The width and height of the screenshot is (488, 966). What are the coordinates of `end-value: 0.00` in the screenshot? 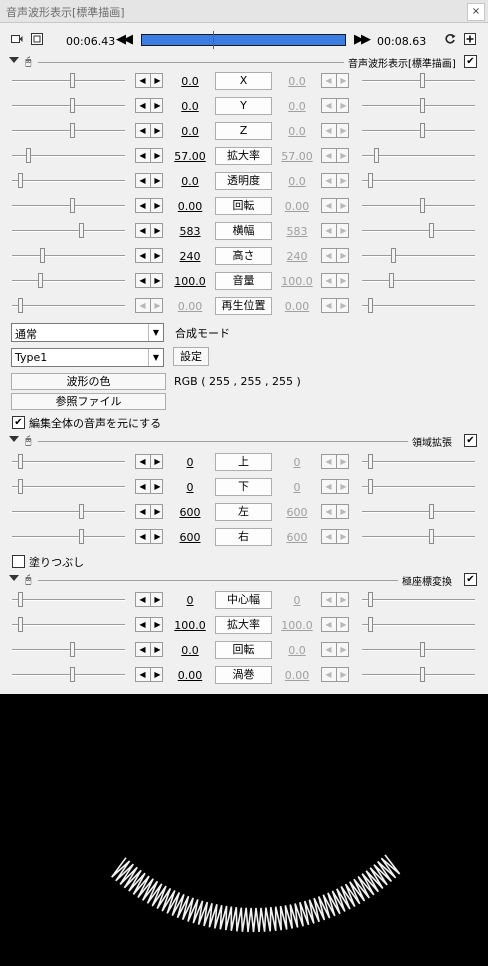 It's located at (297, 675).